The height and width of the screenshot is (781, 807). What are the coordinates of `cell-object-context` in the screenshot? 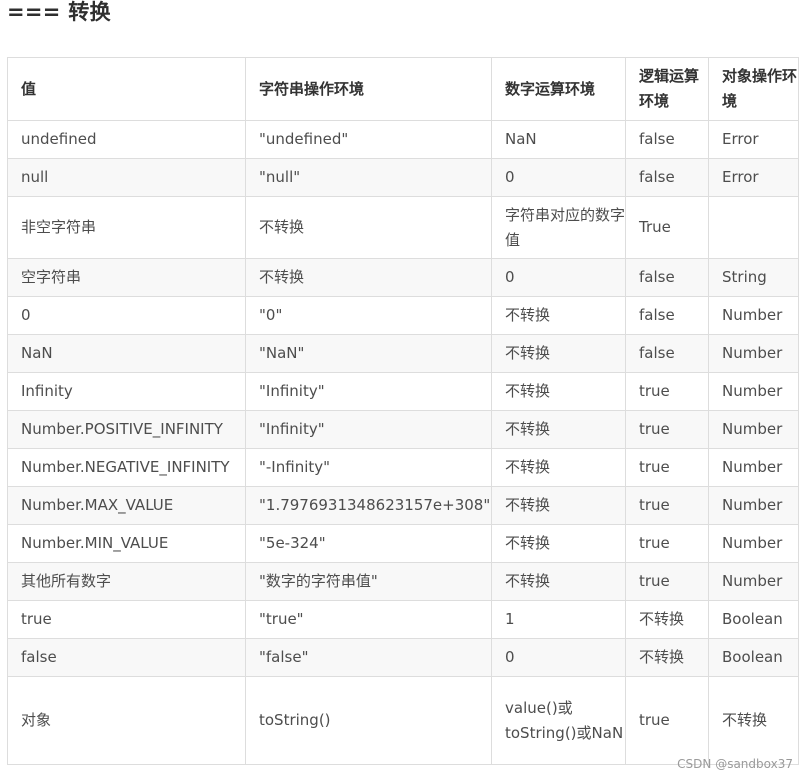 It's located at (753, 227).